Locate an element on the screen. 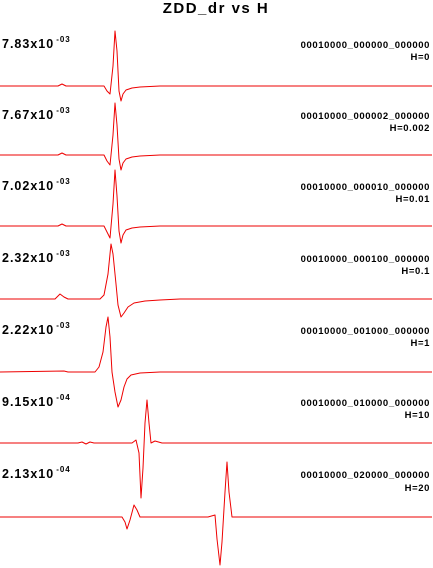 This screenshot has height=568, width=433. amplitude-mantissa: 2.22x10 is located at coordinates (28, 330).